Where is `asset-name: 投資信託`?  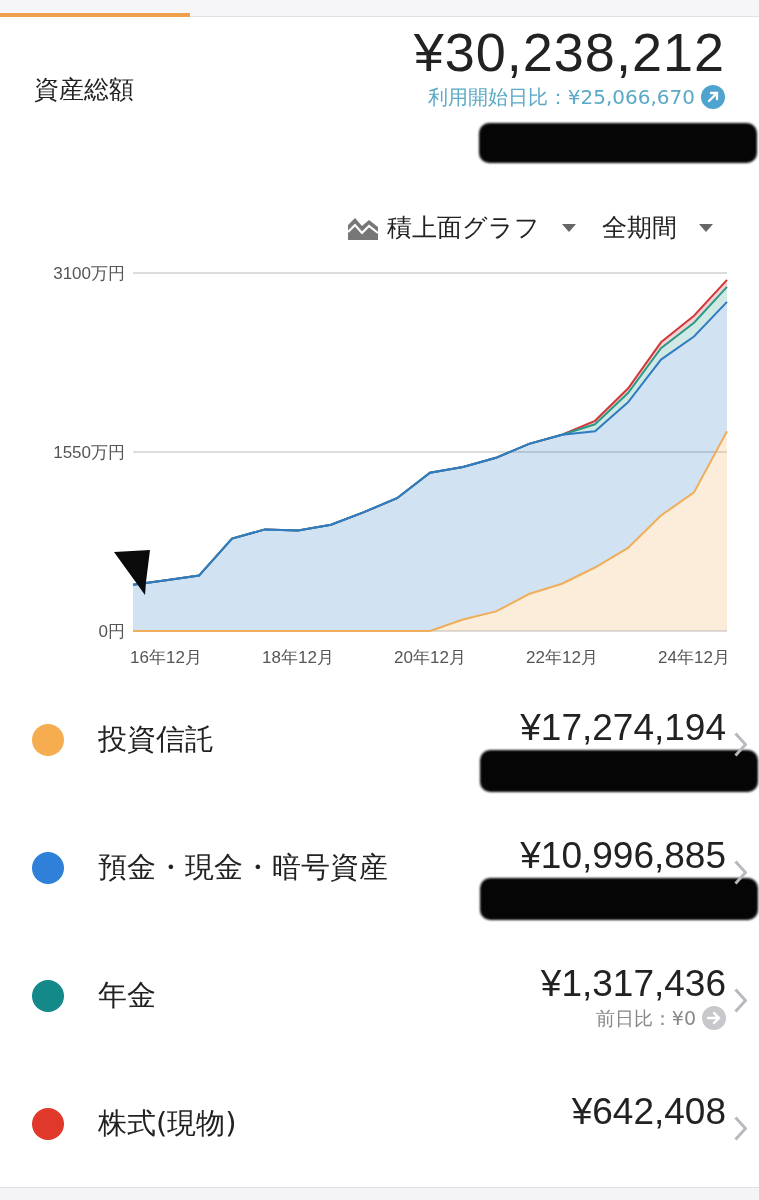 asset-name: 投資信託 is located at coordinates (156, 739).